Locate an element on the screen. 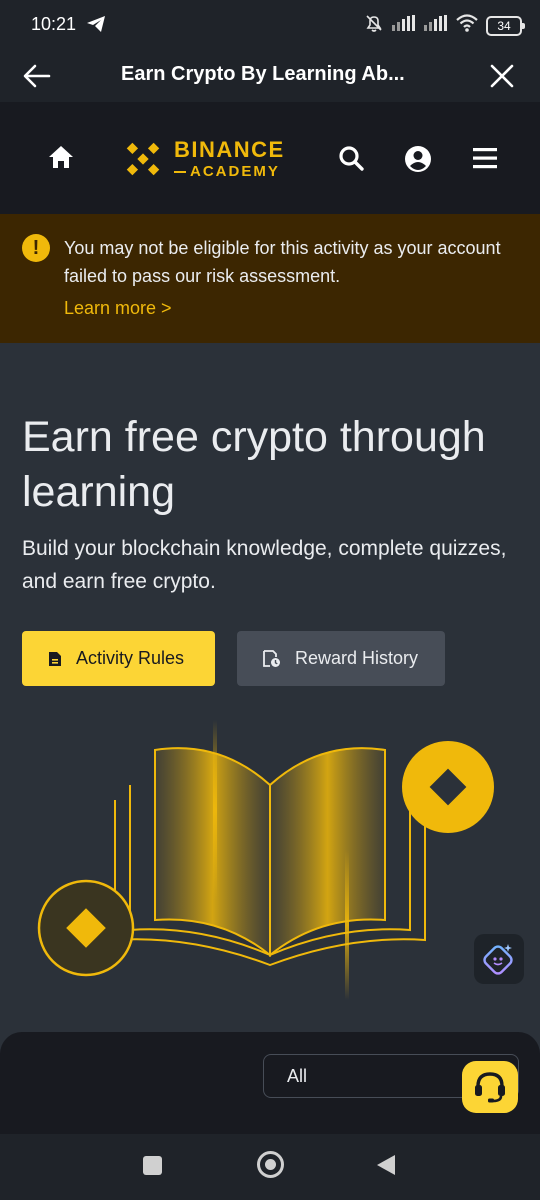 The height and width of the screenshot is (1200, 540). wifi-icon is located at coordinates (467, 25).